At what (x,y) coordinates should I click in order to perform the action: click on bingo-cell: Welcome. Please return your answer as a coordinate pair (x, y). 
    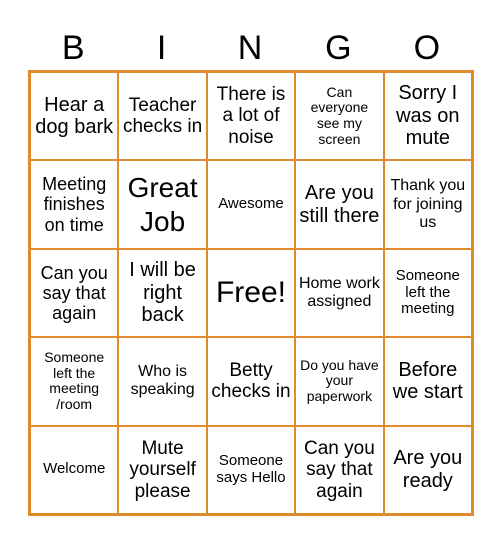
    Looking at the image, I should click on (74, 469).